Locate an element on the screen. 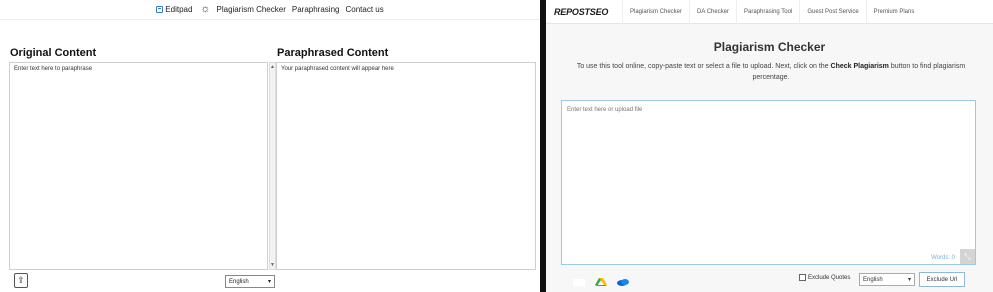 Image resolution: width=993 pixels, height=292 pixels. editpad-logo: Editpad is located at coordinates (174, 9).